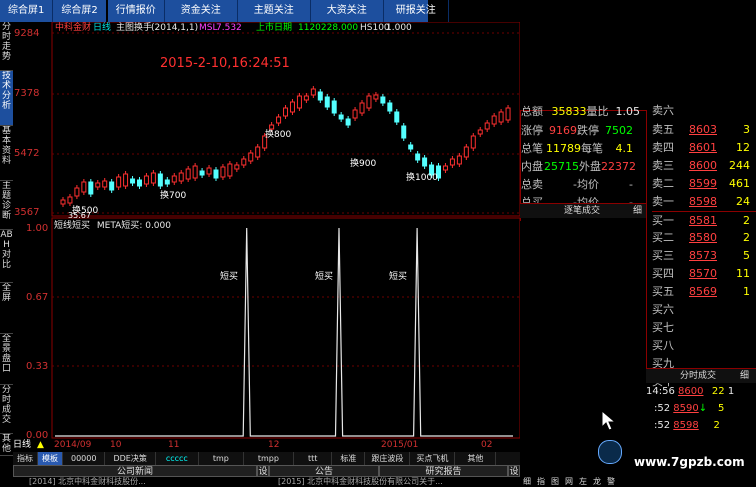 This screenshot has height=487, width=756. Describe the element at coordinates (583, 482) in the screenshot. I see `side-tab: 左` at that location.